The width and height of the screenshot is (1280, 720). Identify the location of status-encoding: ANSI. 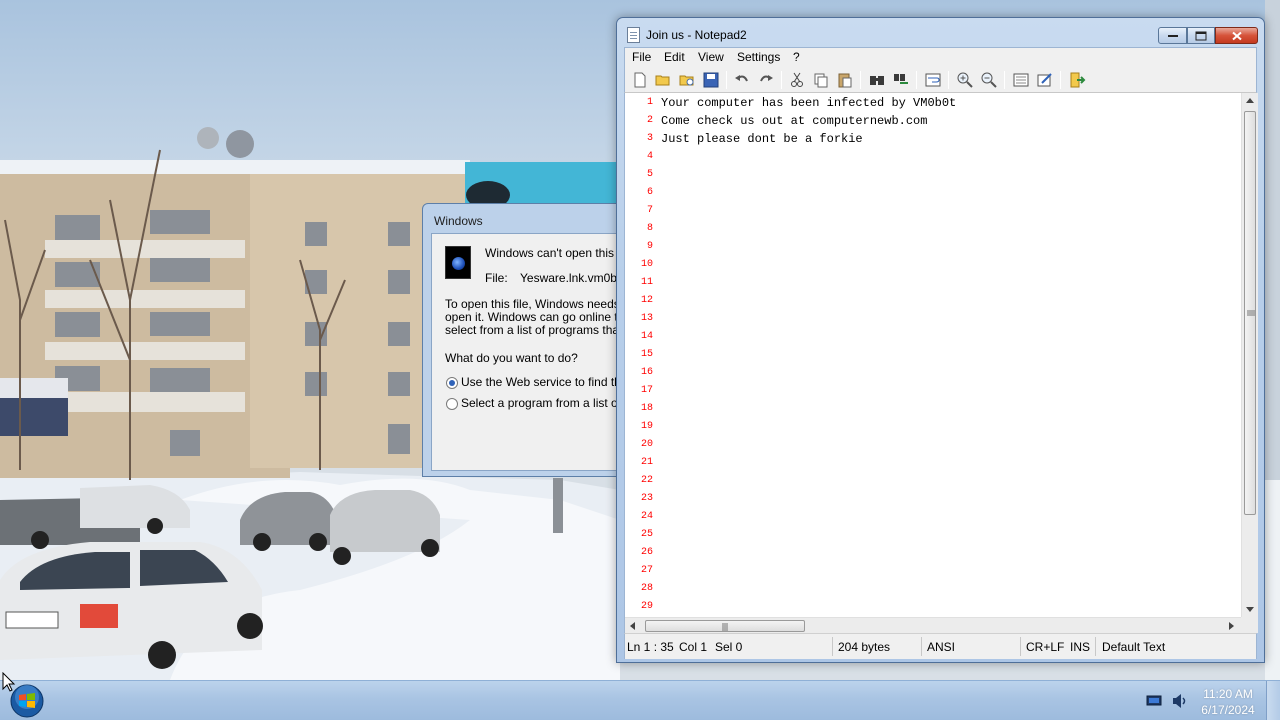
(941, 647).